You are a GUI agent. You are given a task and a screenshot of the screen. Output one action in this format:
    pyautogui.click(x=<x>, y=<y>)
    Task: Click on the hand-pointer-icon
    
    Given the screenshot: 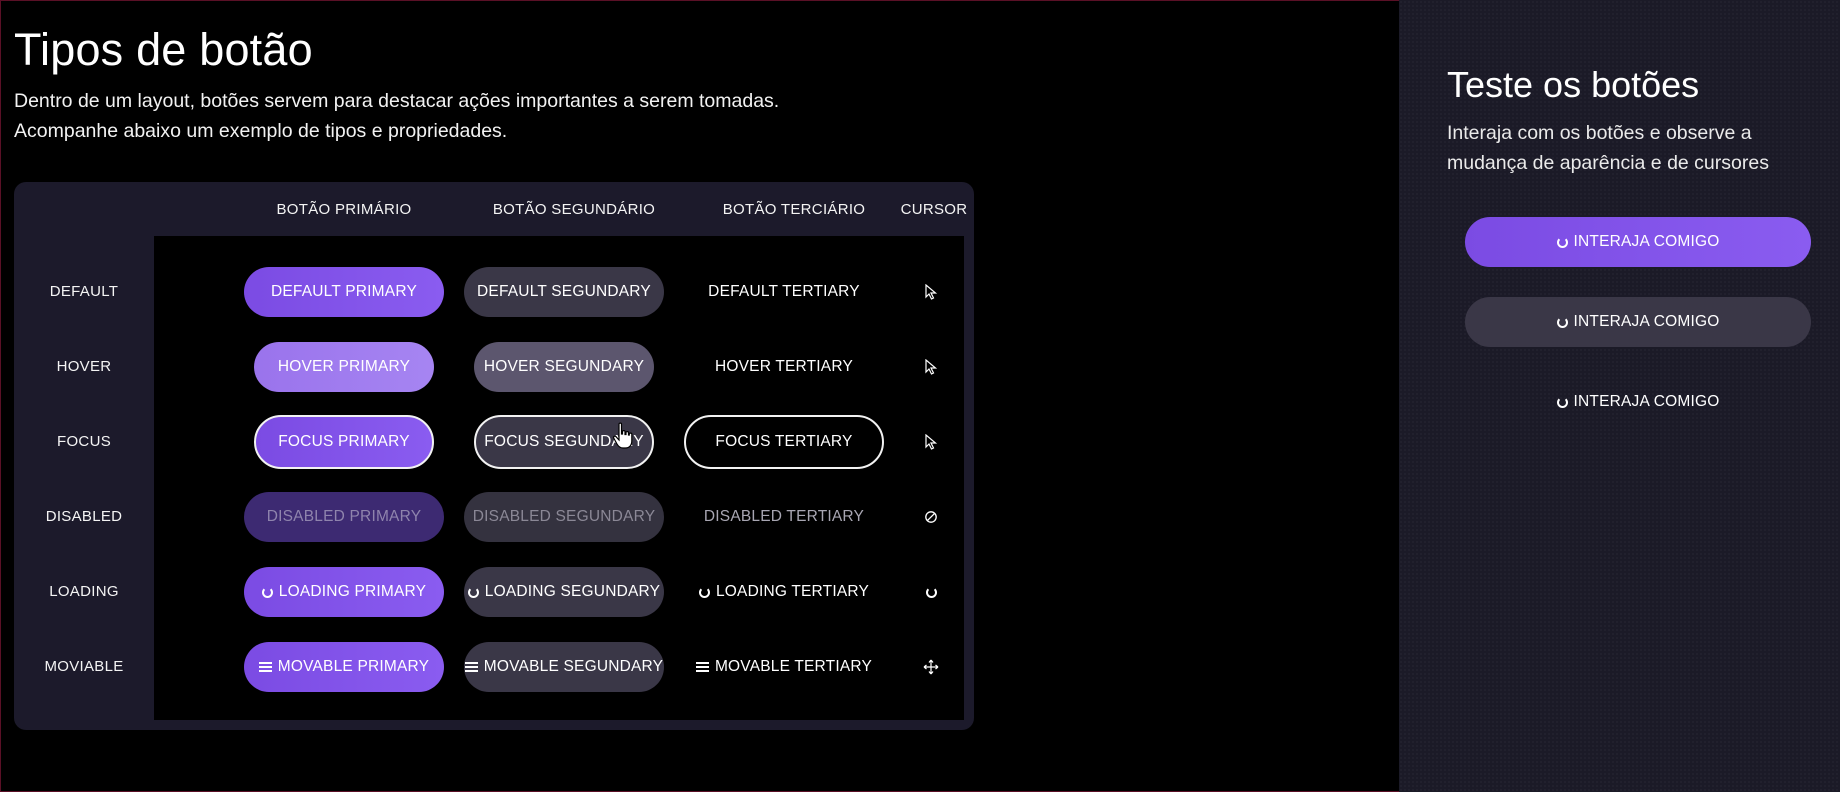 What is the action you would take?
    pyautogui.click(x=623, y=436)
    